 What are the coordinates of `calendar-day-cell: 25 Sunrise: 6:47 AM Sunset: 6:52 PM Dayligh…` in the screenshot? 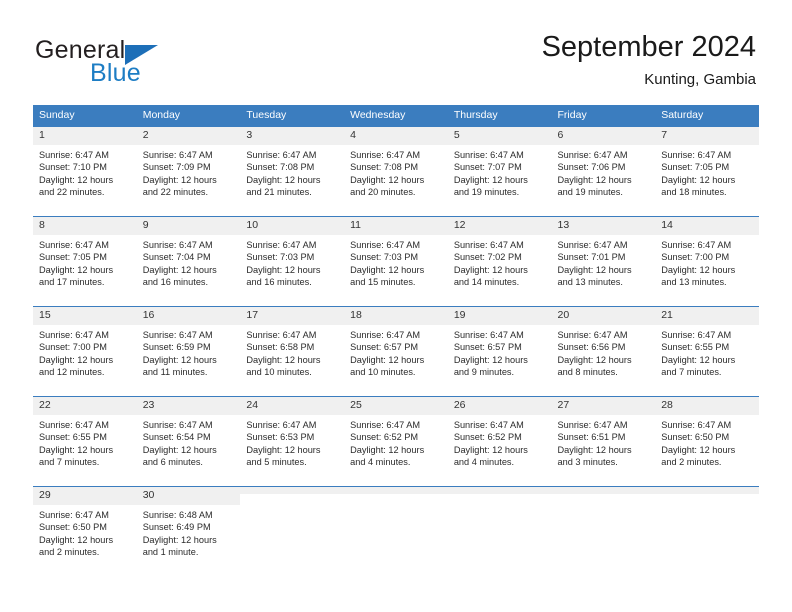 It's located at (396, 441).